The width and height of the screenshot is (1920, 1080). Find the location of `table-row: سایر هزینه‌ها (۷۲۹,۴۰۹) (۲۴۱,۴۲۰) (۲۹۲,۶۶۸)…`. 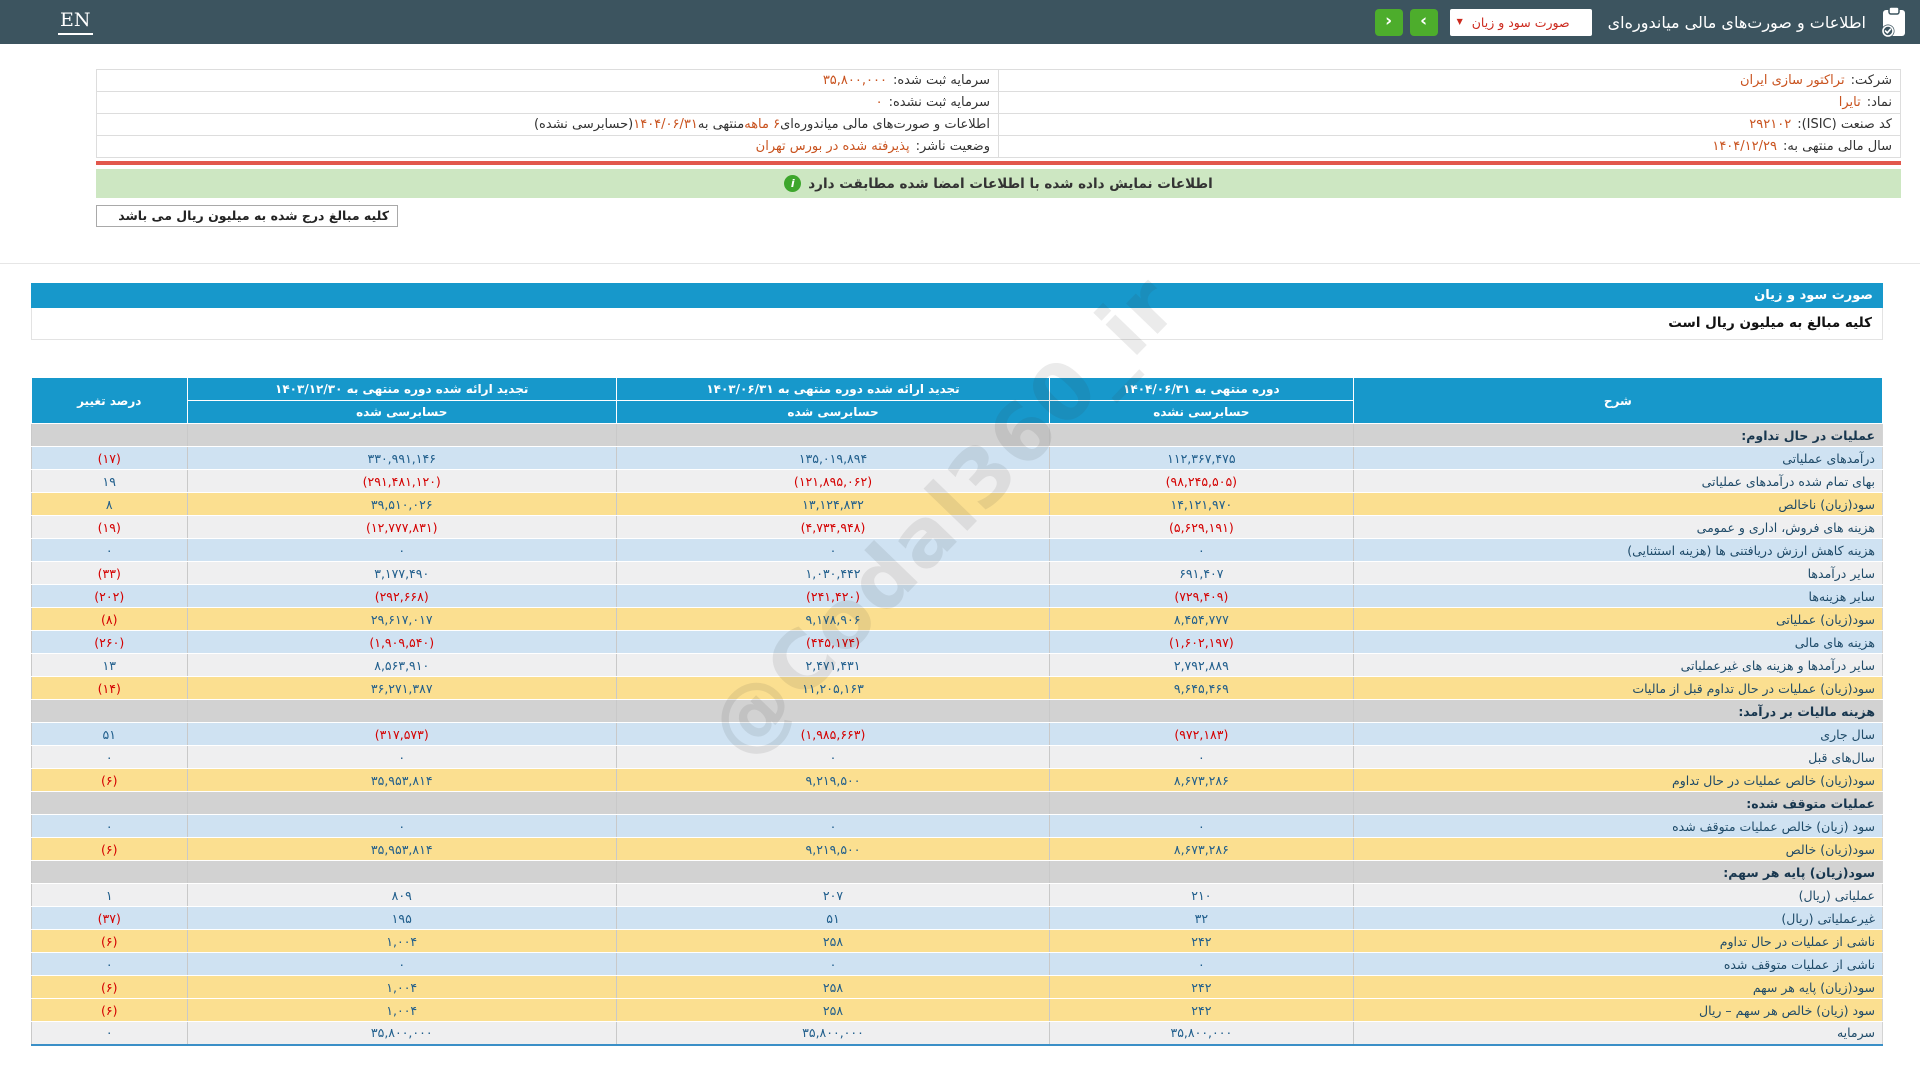

table-row: سایر هزینه‌ها (۷۲۹,۴۰۹) (۲۴۱,۴۲۰) (۲۹۲,۶۶۸)… is located at coordinates (957, 596).